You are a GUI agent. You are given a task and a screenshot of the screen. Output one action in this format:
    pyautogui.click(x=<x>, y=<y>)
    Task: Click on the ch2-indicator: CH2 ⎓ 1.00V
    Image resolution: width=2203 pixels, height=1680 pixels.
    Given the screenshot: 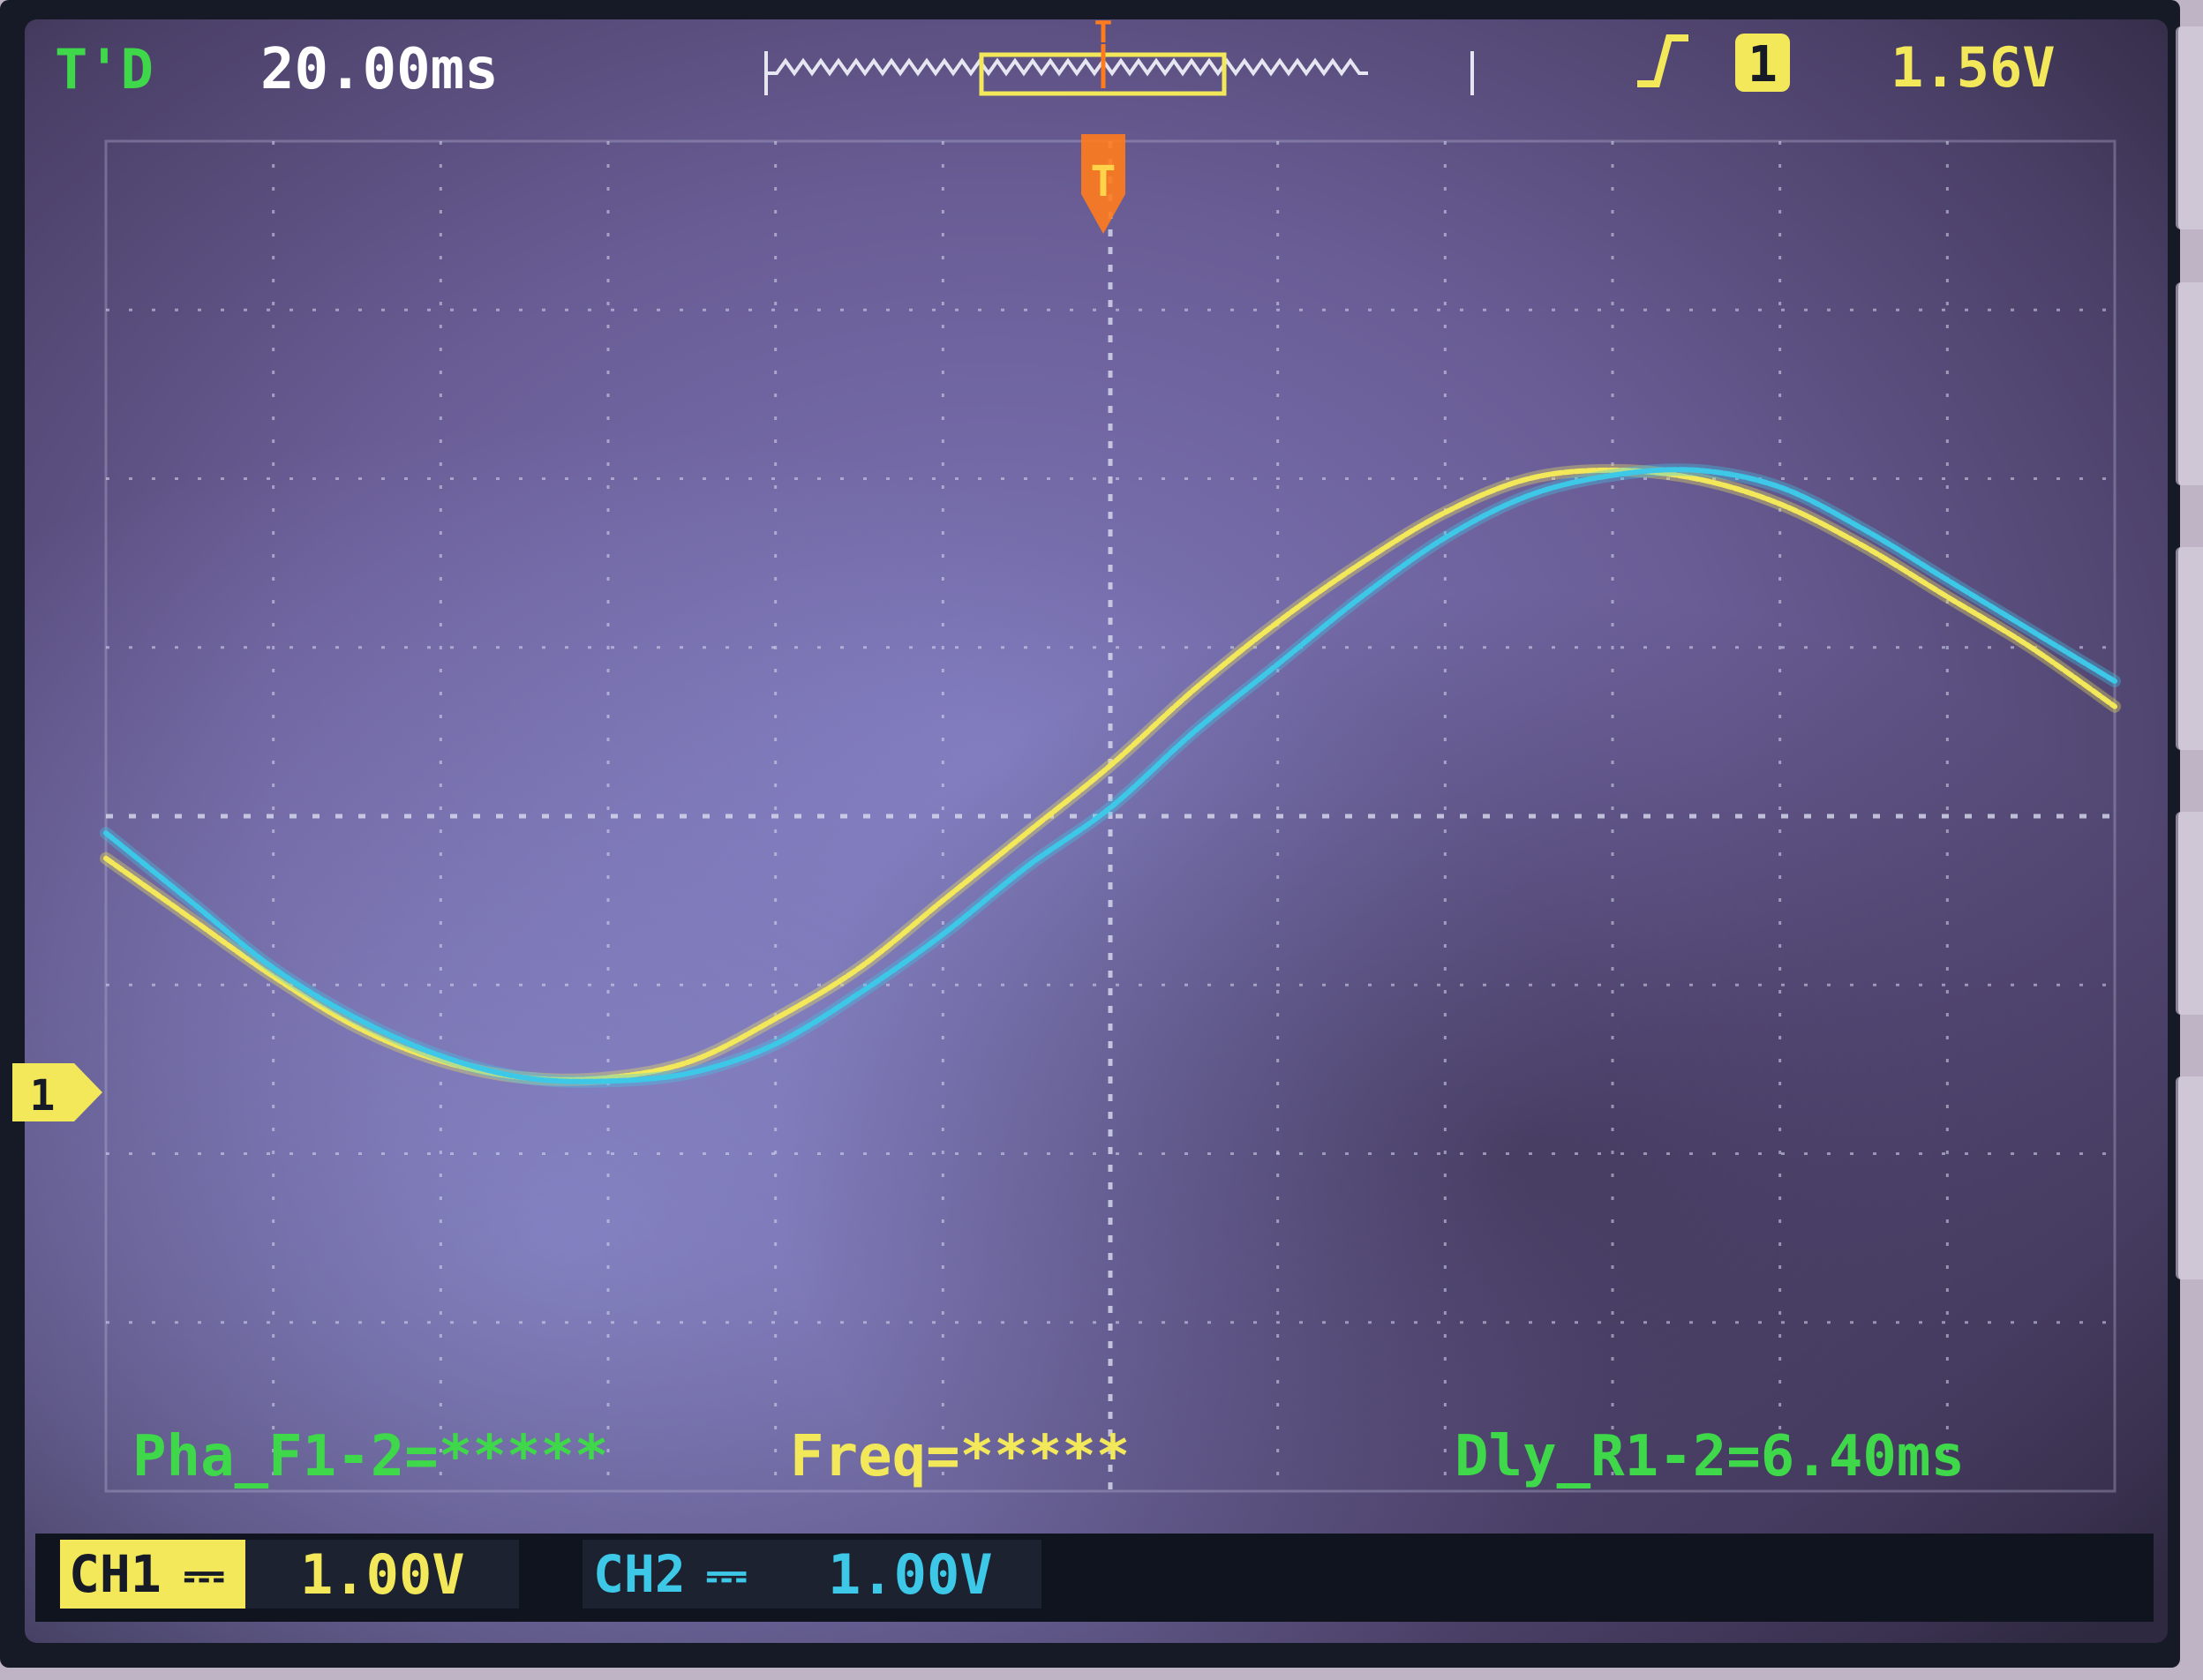 What is the action you would take?
    pyautogui.click(x=812, y=1574)
    